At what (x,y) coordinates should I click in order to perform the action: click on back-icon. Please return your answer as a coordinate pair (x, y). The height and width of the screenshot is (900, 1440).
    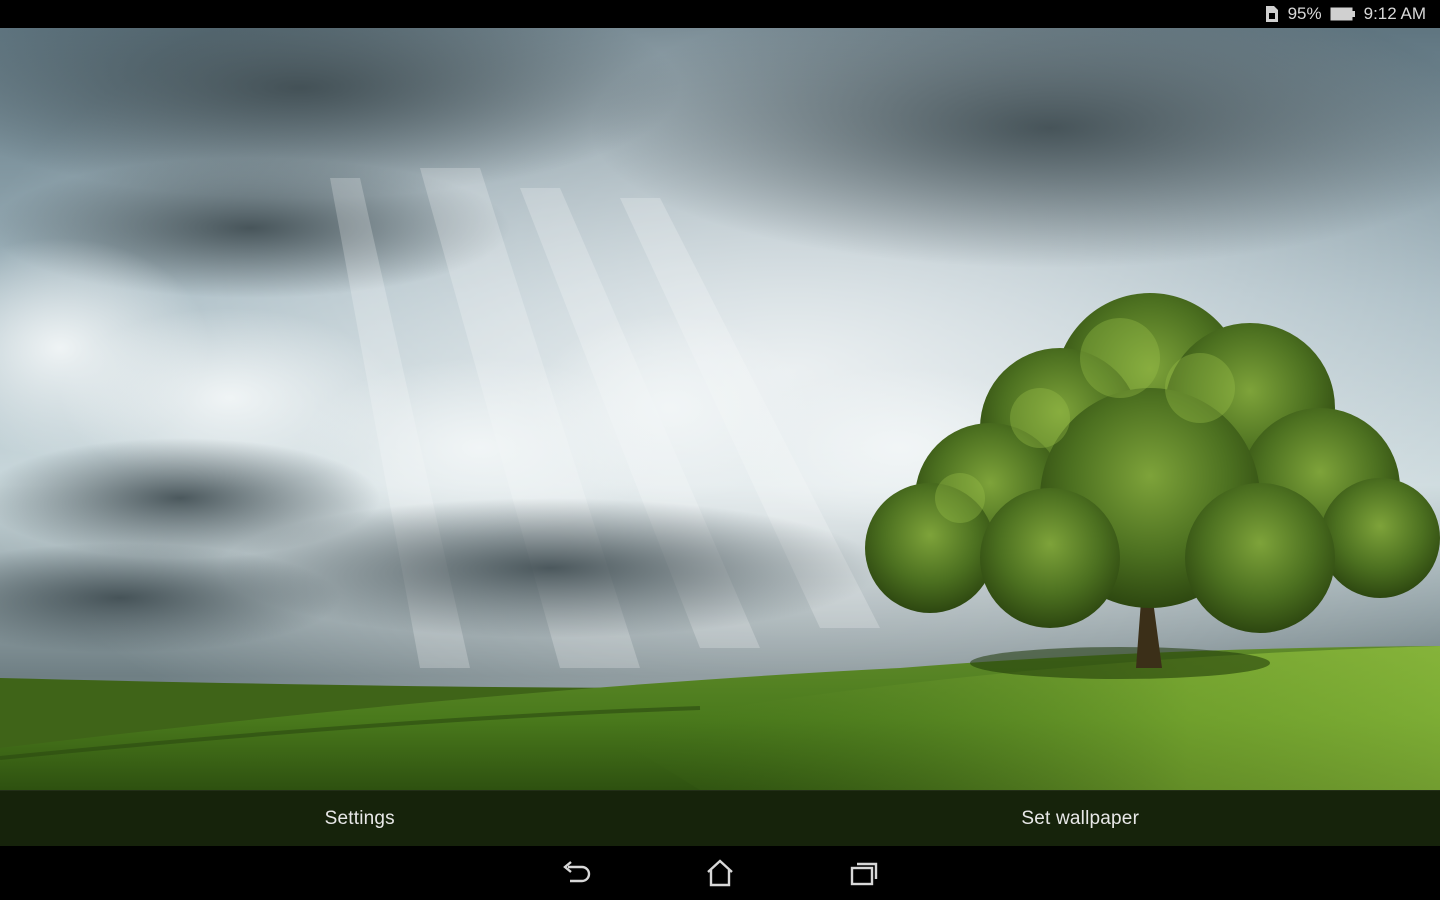
    Looking at the image, I should click on (576, 873).